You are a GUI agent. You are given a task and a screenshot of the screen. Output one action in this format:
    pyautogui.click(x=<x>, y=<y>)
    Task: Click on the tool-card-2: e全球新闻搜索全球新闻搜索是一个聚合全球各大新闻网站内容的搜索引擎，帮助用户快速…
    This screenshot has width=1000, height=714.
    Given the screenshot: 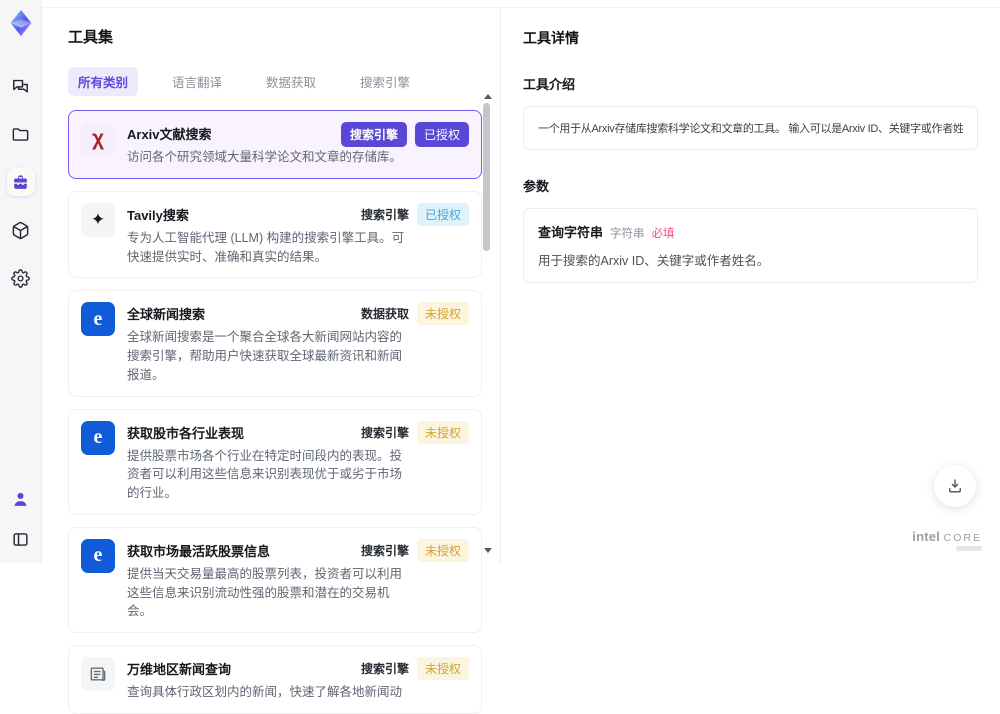 What is the action you would take?
    pyautogui.click(x=275, y=343)
    